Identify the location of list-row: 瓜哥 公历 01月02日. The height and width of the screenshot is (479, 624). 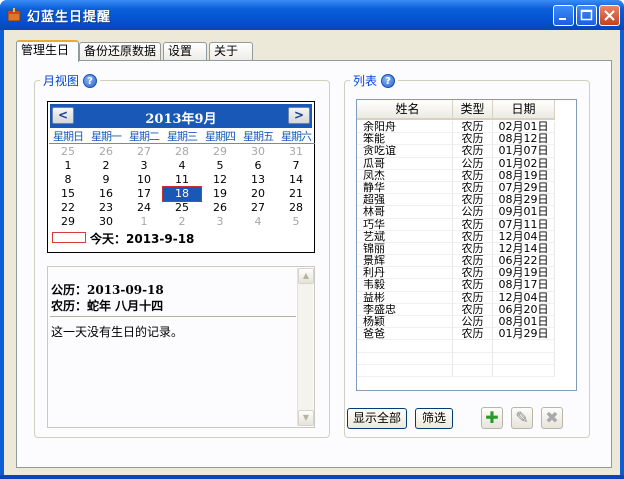
(456, 163).